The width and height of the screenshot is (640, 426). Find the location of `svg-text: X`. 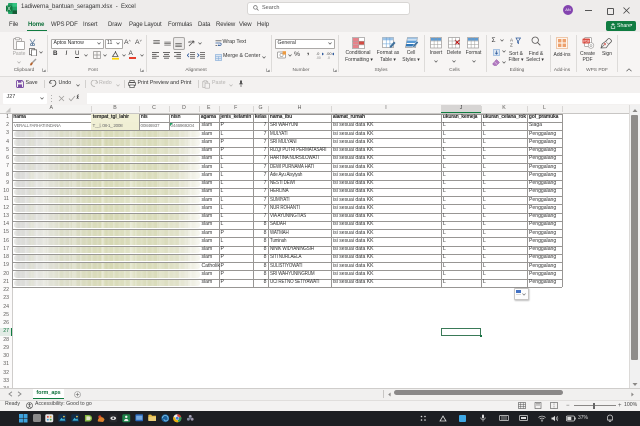

svg-text: X is located at coordinates (9, 9).